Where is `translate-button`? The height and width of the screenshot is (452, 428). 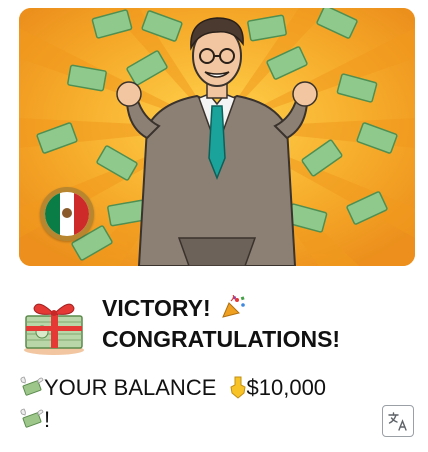 translate-button is located at coordinates (398, 421).